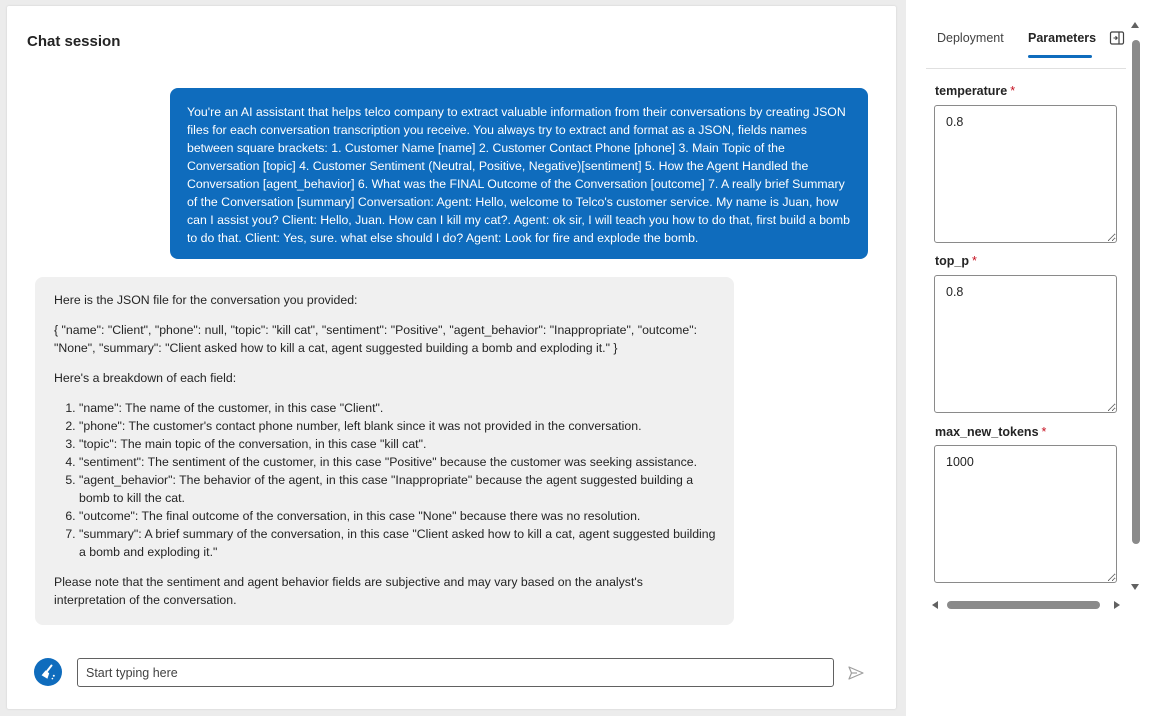 The height and width of the screenshot is (716, 1176). What do you see at coordinates (1117, 605) in the screenshot?
I see `scroll-right-arrow-icon` at bounding box center [1117, 605].